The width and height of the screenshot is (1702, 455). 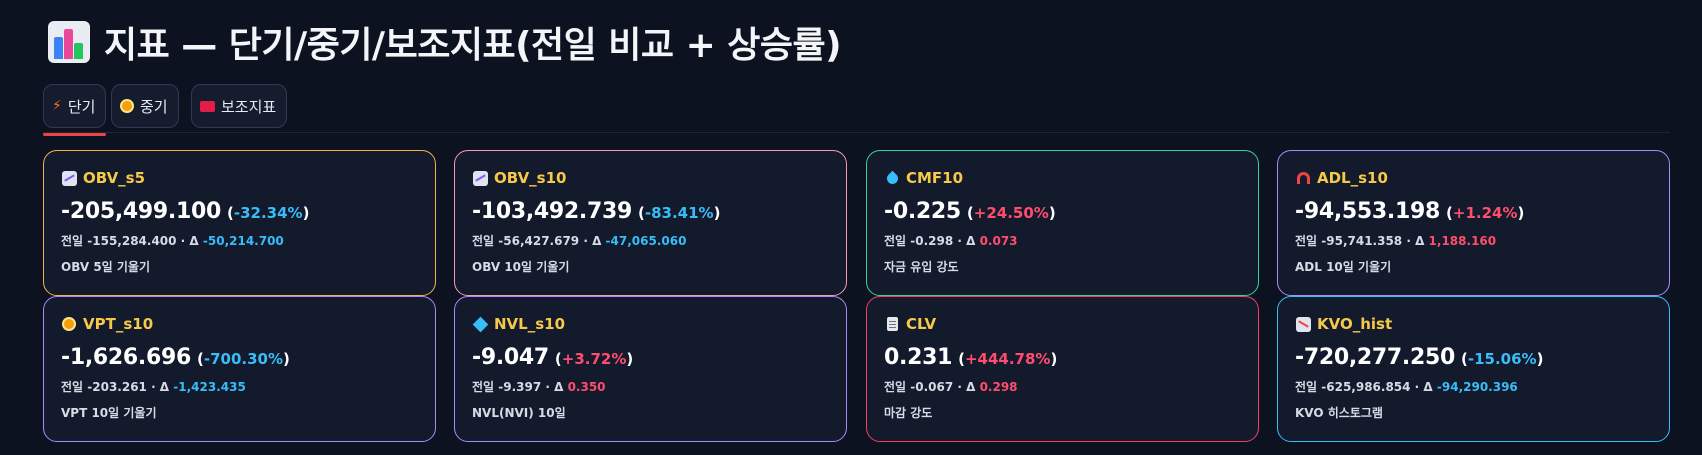 I want to click on tab-short-term: ⚡ 단기, so click(x=75, y=110).